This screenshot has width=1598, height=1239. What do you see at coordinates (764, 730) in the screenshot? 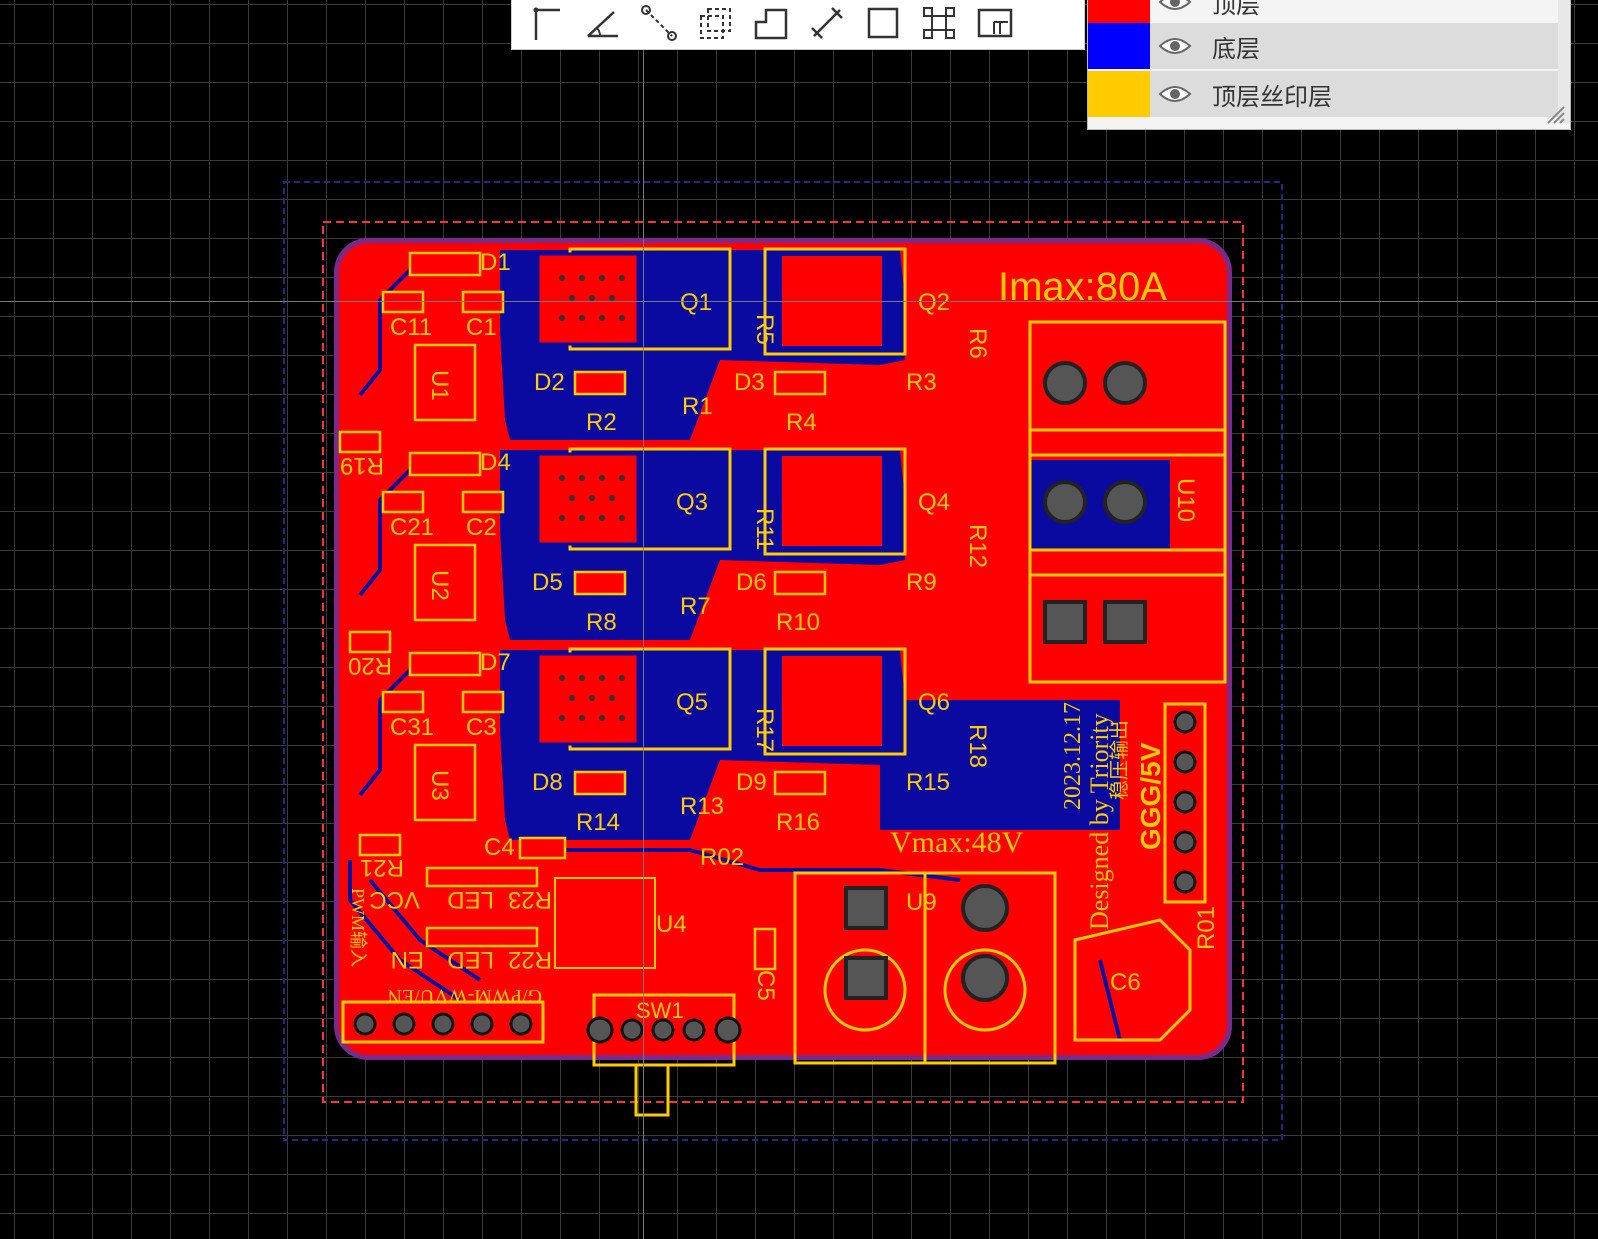
I see `ref-R17: R17` at bounding box center [764, 730].